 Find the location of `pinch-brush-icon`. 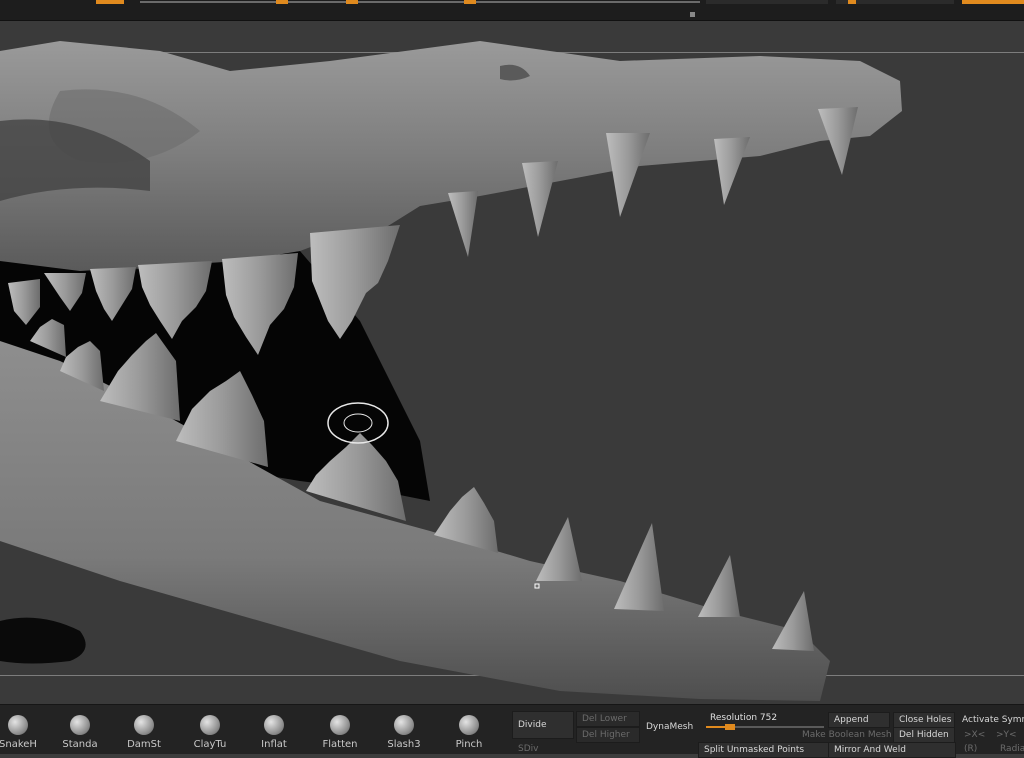

pinch-brush-icon is located at coordinates (469, 725).